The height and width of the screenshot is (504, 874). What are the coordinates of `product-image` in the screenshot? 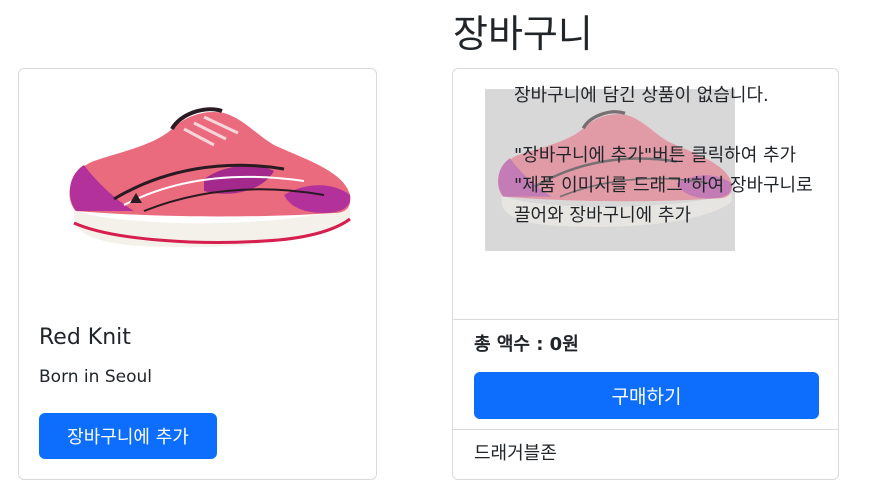 It's located at (204, 179).